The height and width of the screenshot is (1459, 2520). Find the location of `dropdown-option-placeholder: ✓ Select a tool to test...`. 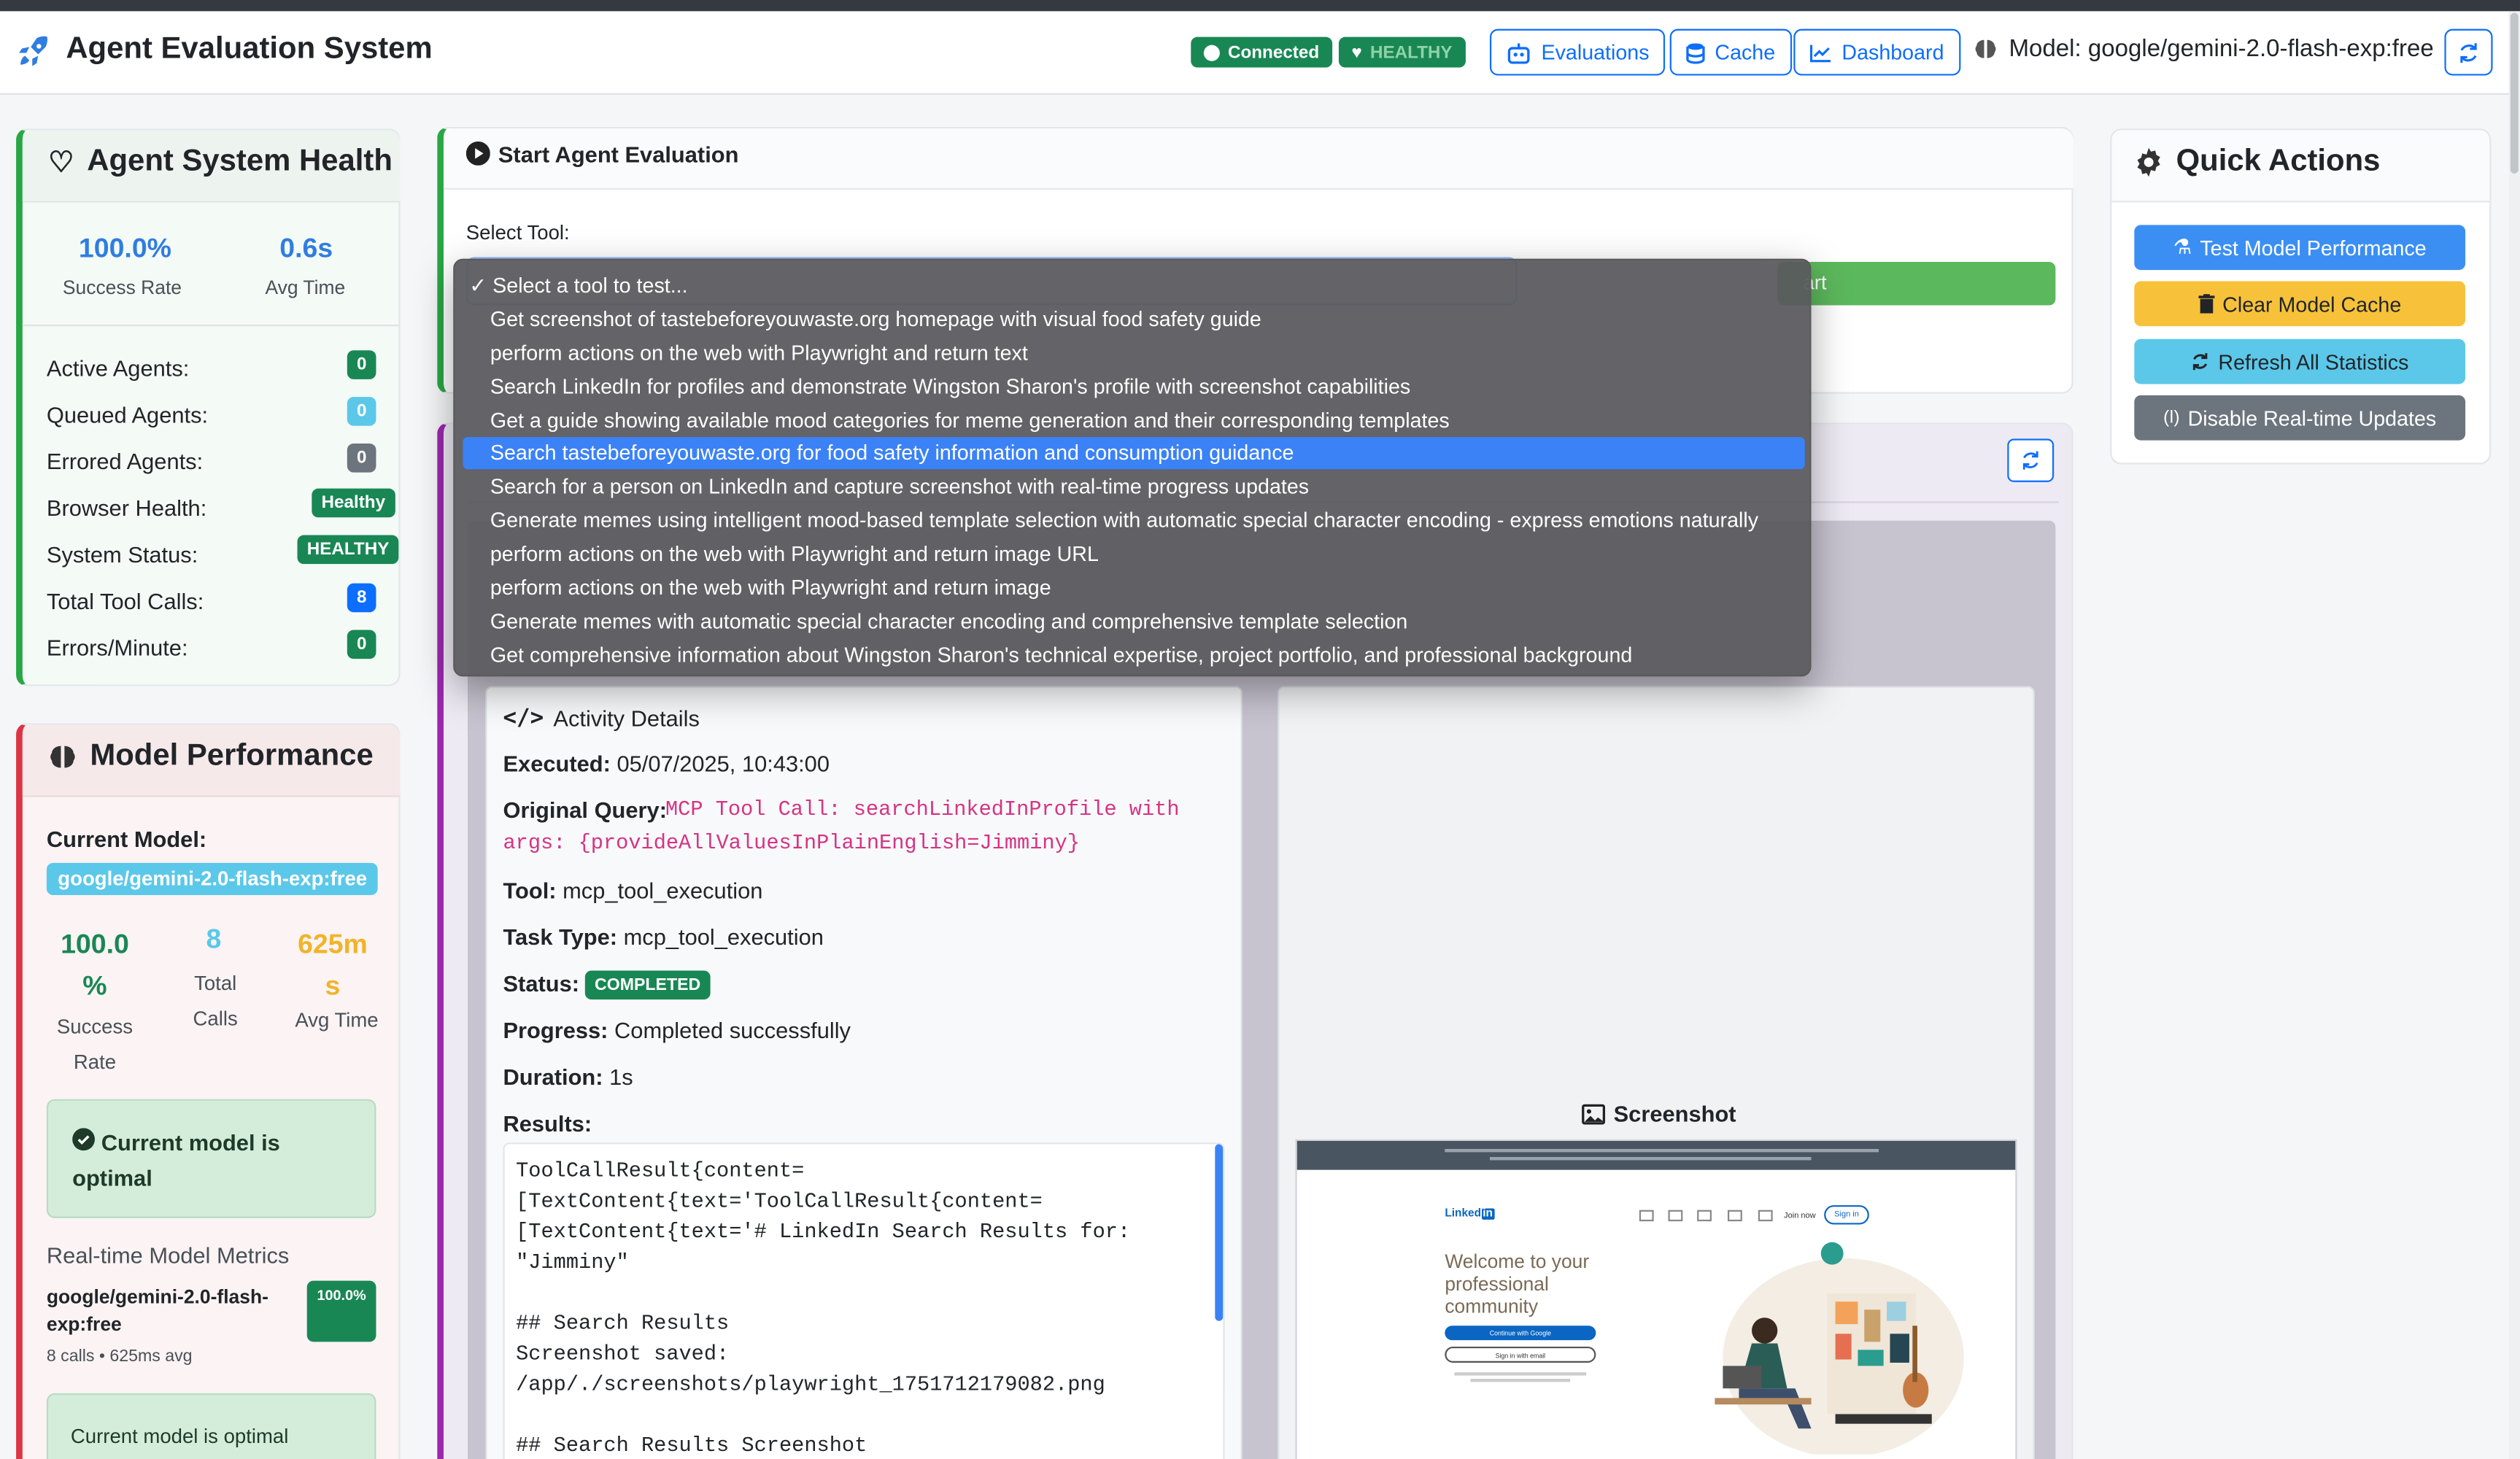

dropdown-option-placeholder: ✓ Select a tool to test... is located at coordinates (578, 286).